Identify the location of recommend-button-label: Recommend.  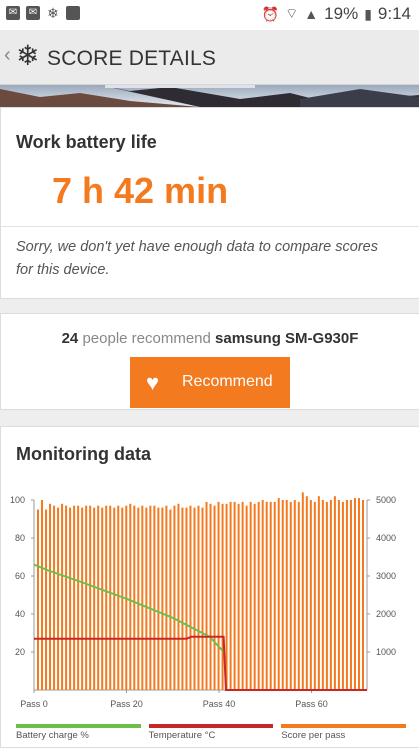
(227, 381).